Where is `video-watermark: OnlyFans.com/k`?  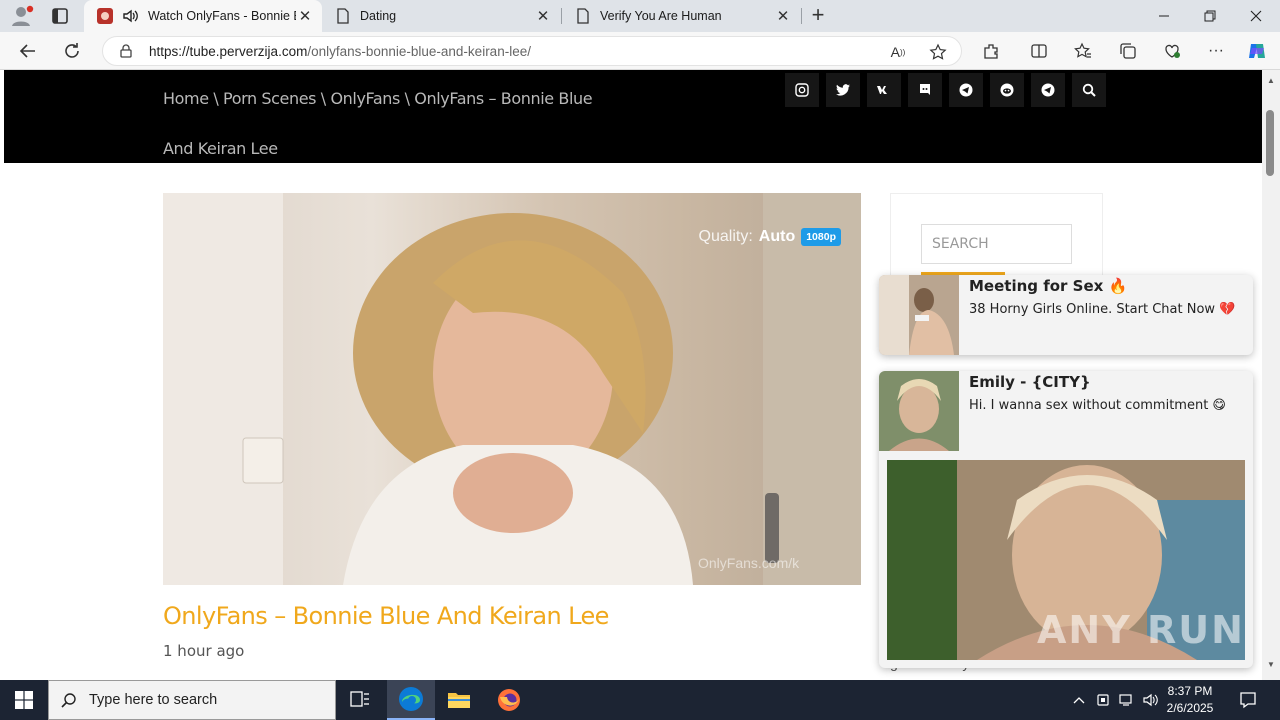
video-watermark: OnlyFans.com/k is located at coordinates (749, 563).